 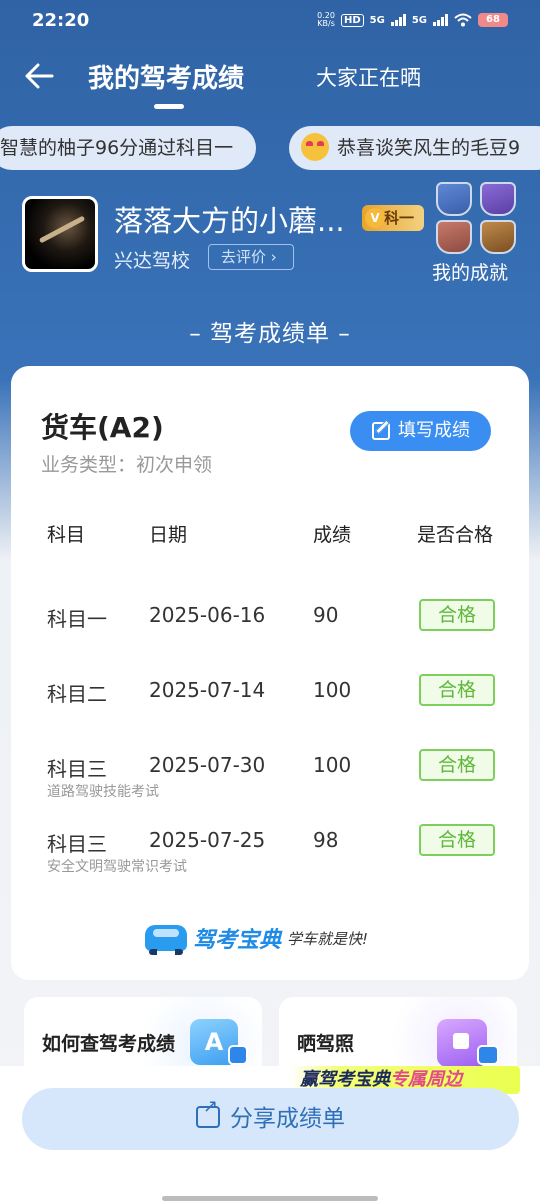 I want to click on avatar, so click(x=60, y=234).